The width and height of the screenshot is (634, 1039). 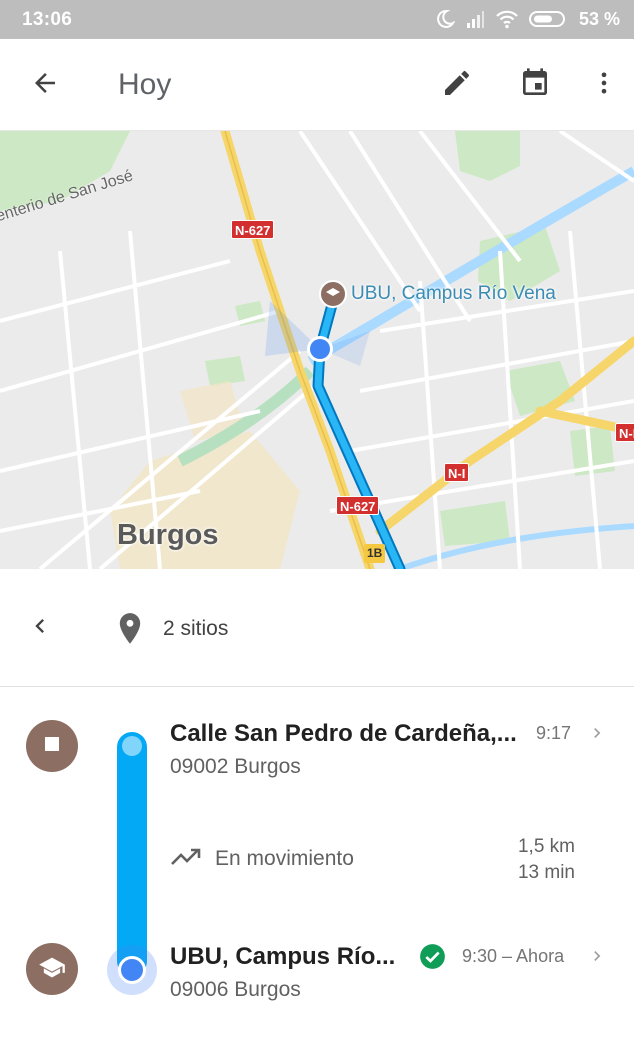 What do you see at coordinates (513, 956) in the screenshot?
I see `place-time-end: 9:30 – Ahora` at bounding box center [513, 956].